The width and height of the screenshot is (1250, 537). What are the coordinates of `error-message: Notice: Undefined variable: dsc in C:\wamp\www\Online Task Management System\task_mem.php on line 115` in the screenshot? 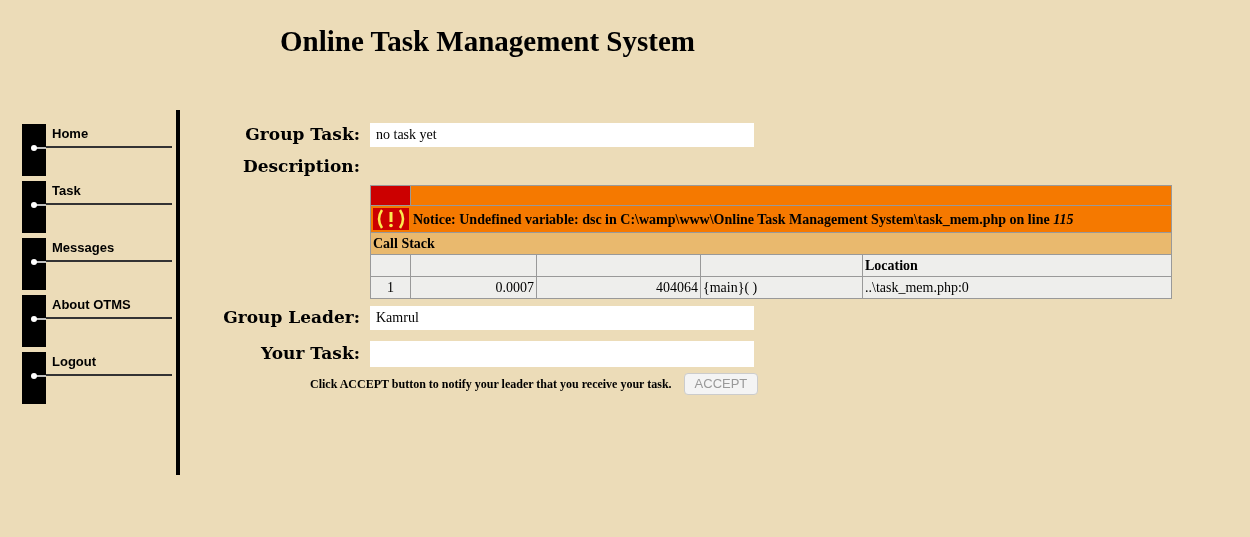 It's located at (743, 219).